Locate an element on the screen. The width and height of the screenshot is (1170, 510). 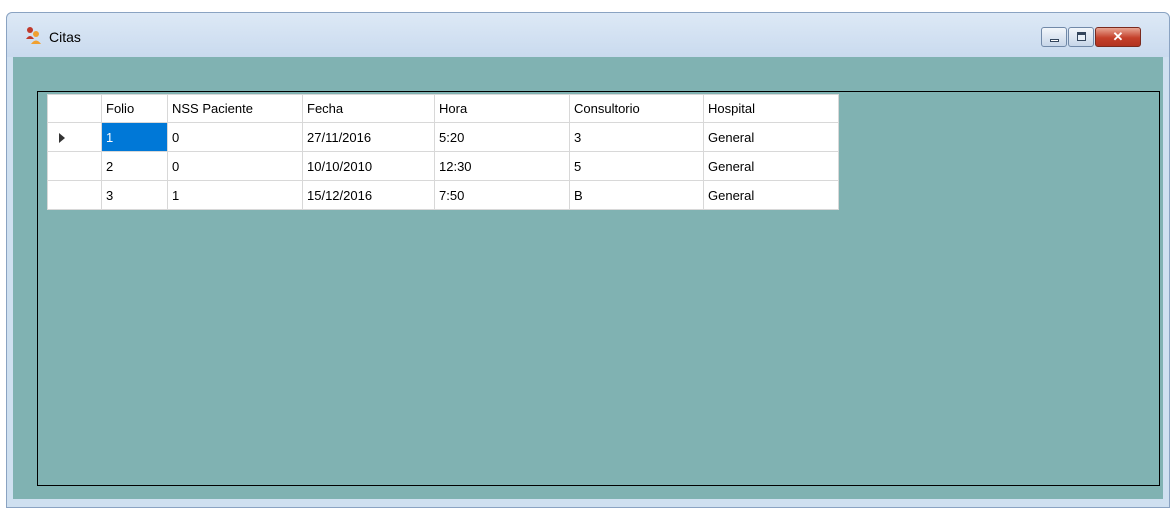
column-header-consultorio: Consultorio is located at coordinates (636, 108).